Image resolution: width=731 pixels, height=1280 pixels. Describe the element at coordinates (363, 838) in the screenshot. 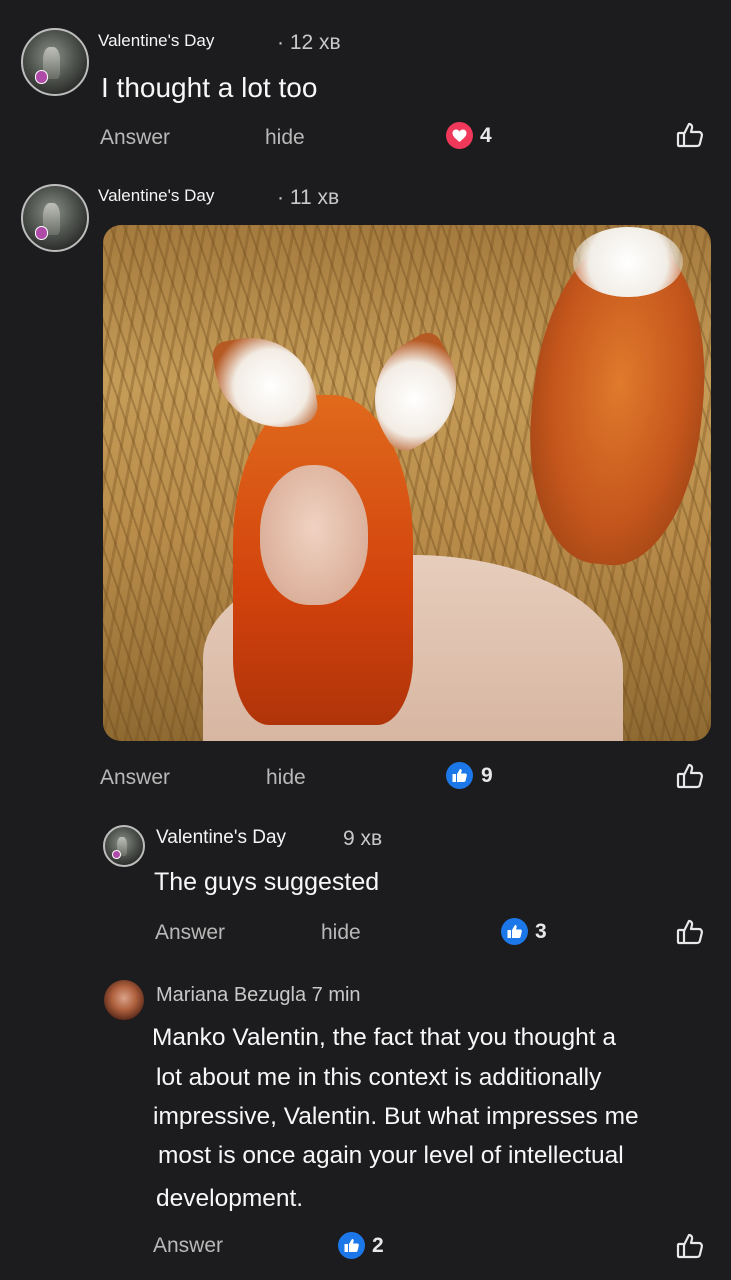

I see `comment-time: 9 хв` at that location.